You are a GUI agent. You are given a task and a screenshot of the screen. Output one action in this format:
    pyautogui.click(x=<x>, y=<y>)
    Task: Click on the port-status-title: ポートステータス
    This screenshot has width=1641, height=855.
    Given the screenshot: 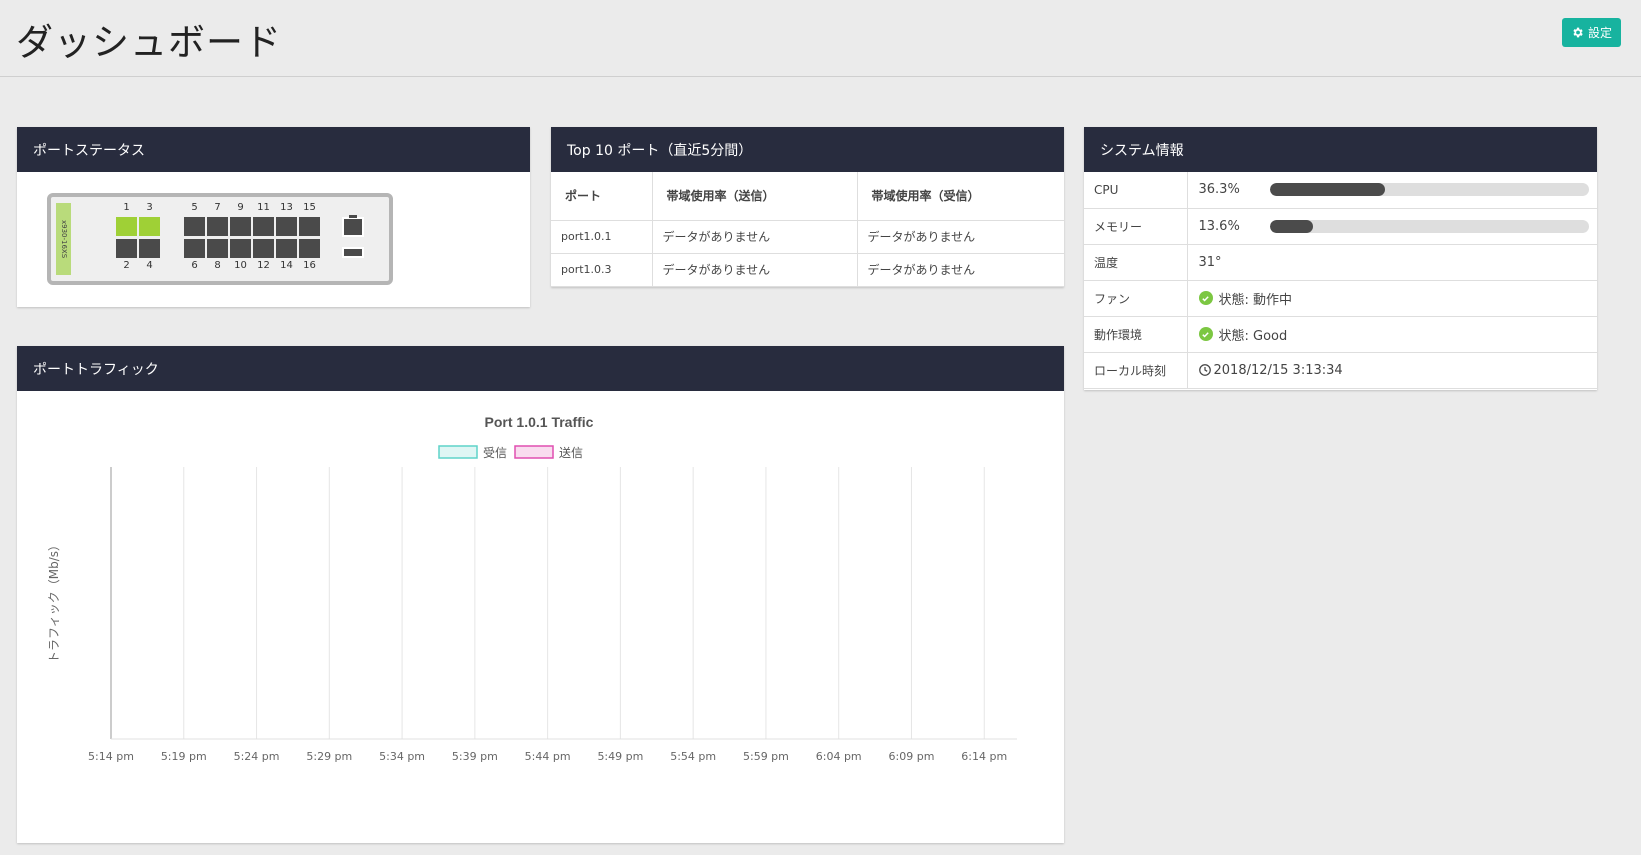 What is the action you would take?
    pyautogui.click(x=273, y=149)
    